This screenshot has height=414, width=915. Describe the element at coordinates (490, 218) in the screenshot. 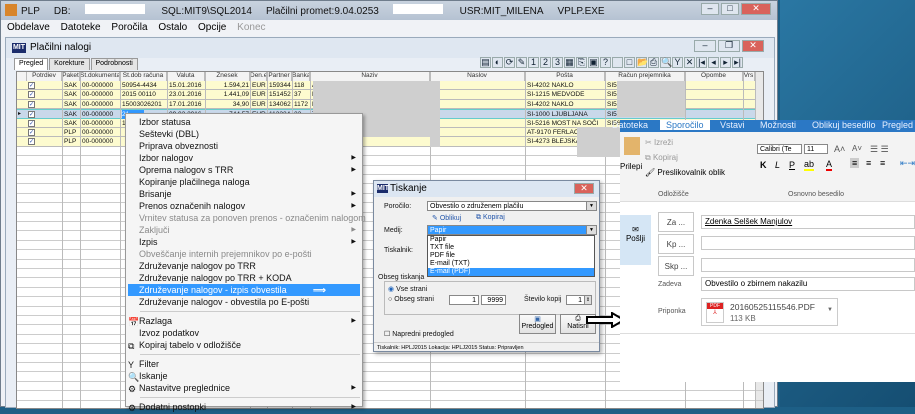

I see `copy-link: ⧉ Kopiraj` at that location.